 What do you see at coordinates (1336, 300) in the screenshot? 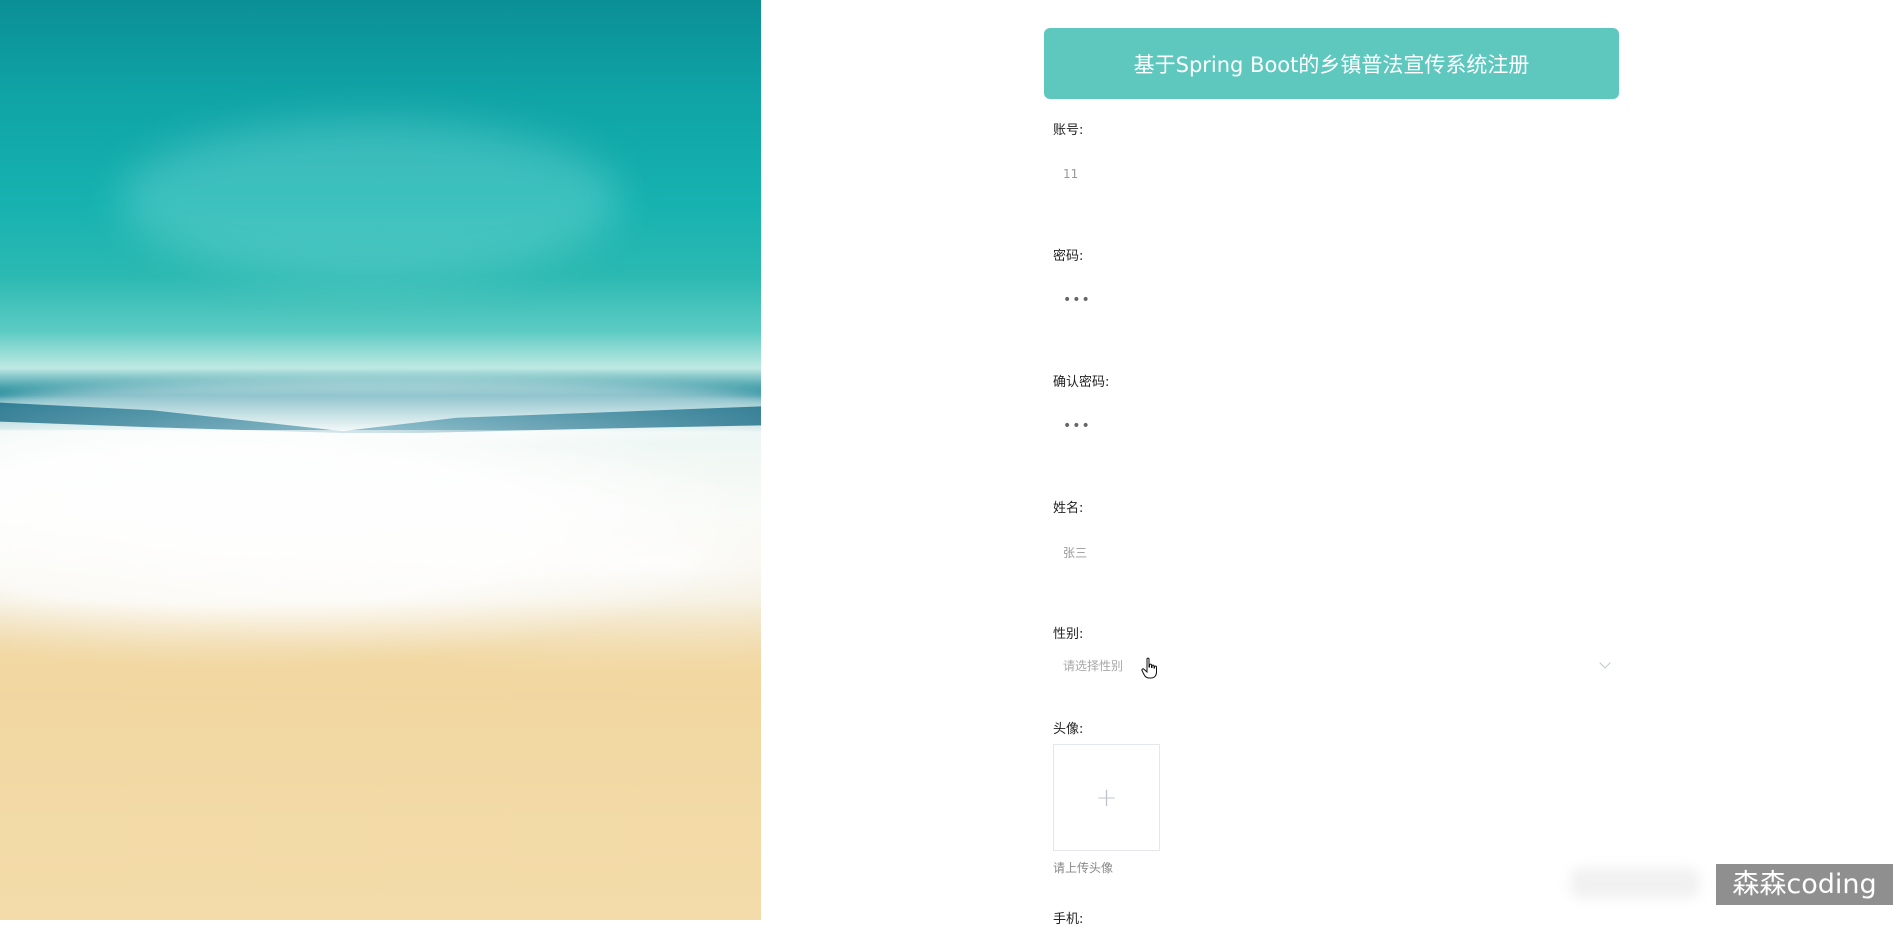
I see `password-input` at bounding box center [1336, 300].